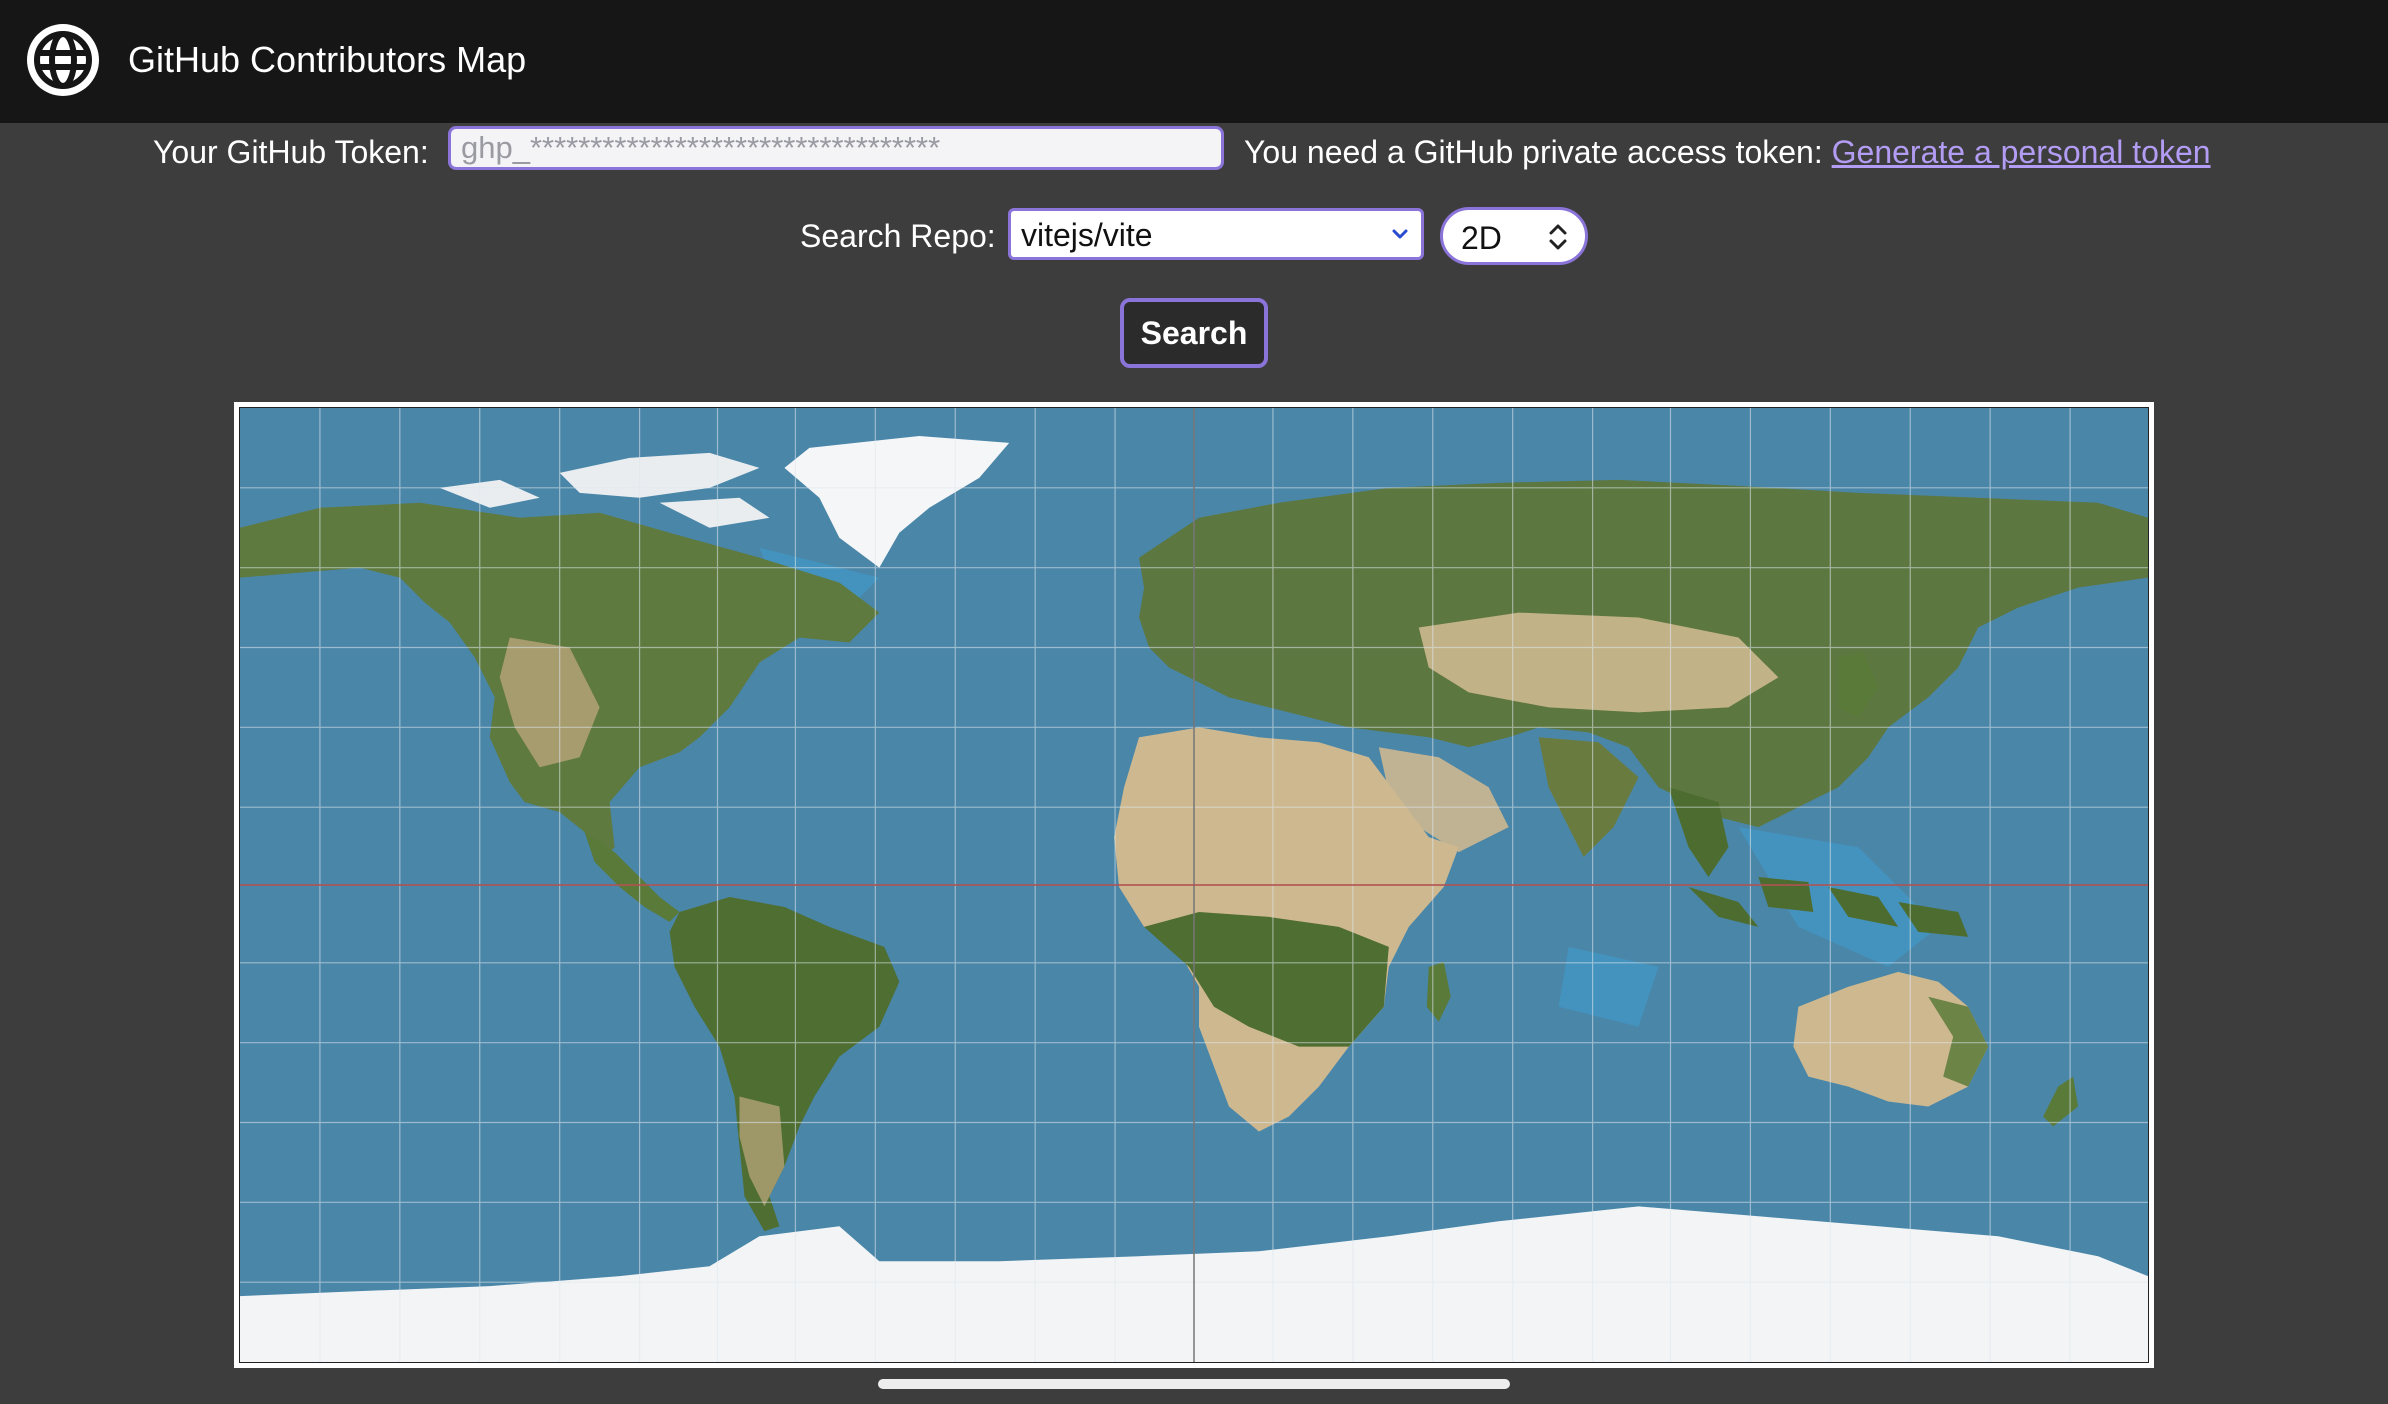 Image resolution: width=2388 pixels, height=1404 pixels. Describe the element at coordinates (291, 152) in the screenshot. I see `token-label: Your GitHub Token:` at that location.